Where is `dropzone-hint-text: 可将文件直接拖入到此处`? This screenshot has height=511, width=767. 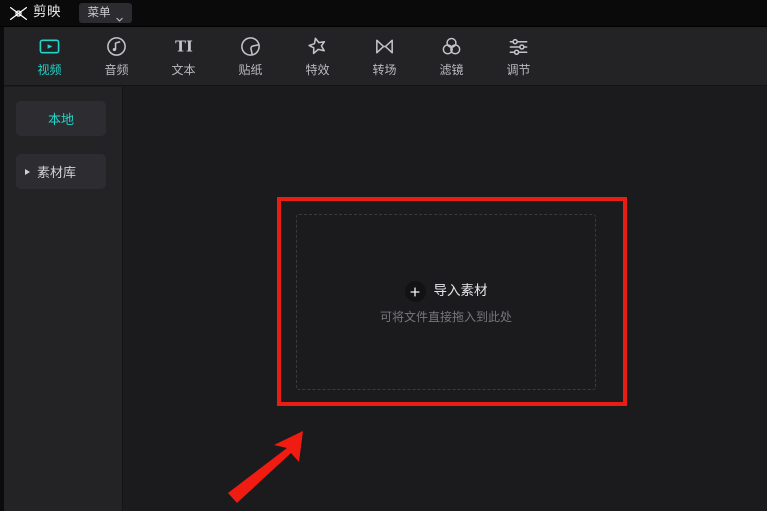 dropzone-hint-text: 可将文件直接拖入到此处 is located at coordinates (445, 317).